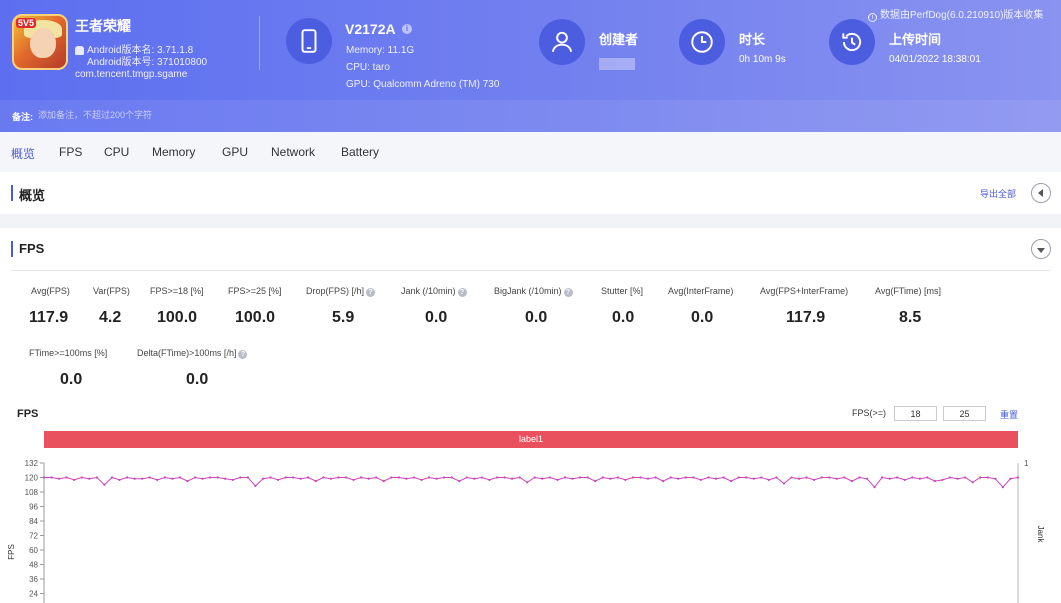 The height and width of the screenshot is (603, 1061). What do you see at coordinates (33, 579) in the screenshot?
I see `y-tick-label: 36` at bounding box center [33, 579].